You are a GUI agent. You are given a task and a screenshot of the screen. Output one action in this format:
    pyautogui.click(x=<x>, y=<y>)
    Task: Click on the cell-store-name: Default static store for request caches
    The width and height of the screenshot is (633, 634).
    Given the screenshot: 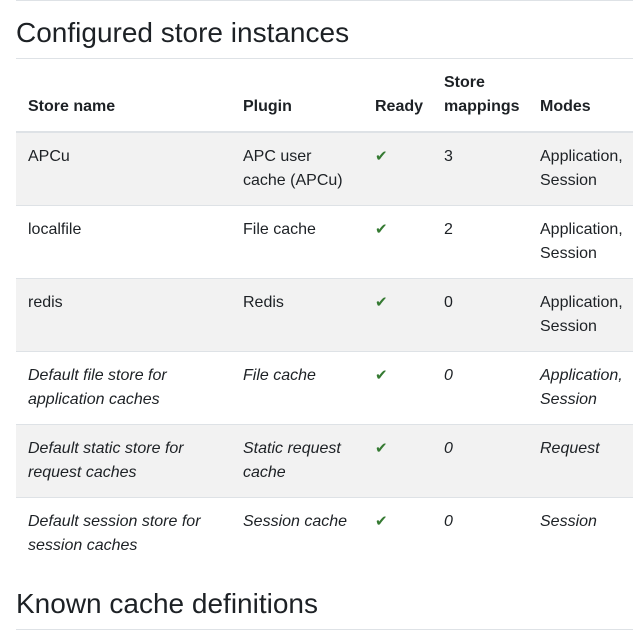 What is the action you would take?
    pyautogui.click(x=123, y=461)
    